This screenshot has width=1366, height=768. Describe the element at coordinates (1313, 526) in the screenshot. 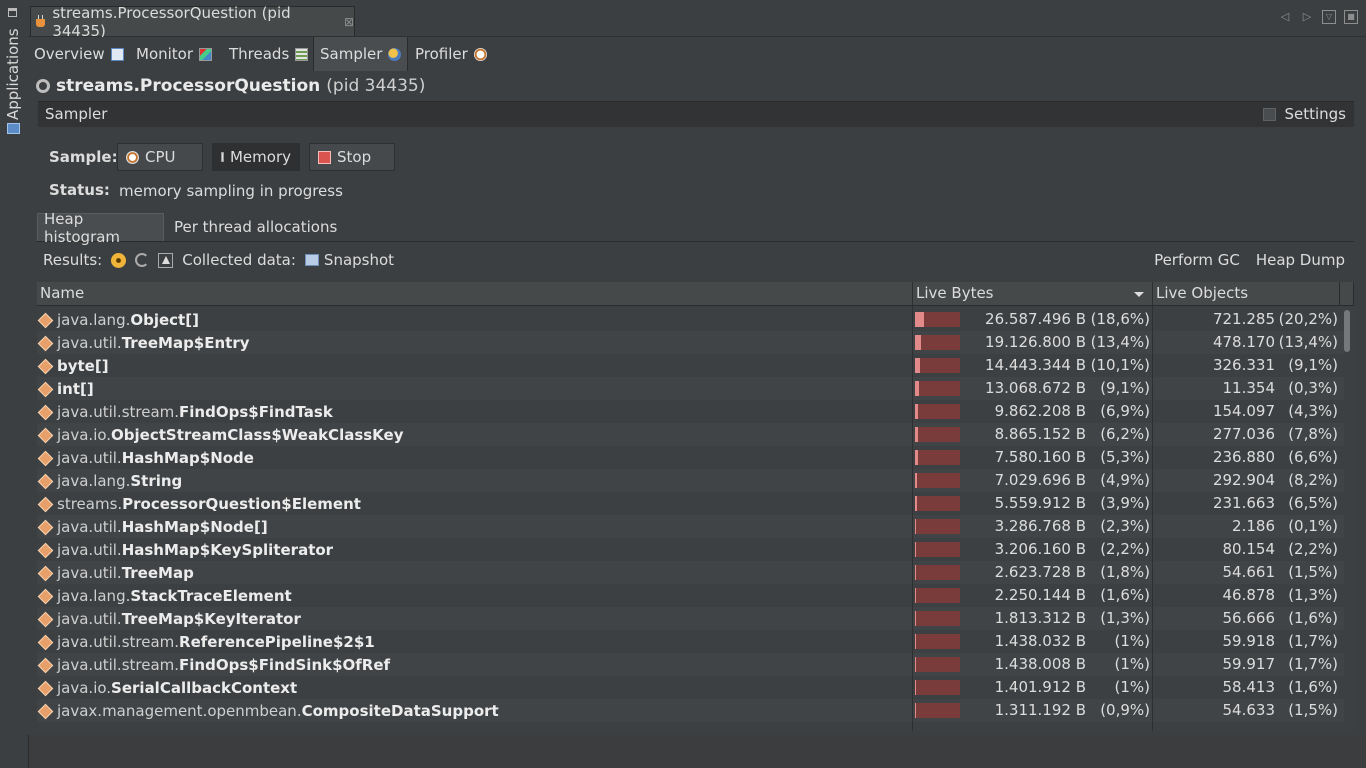

I see `live-objects-percent: (0,1%)` at that location.